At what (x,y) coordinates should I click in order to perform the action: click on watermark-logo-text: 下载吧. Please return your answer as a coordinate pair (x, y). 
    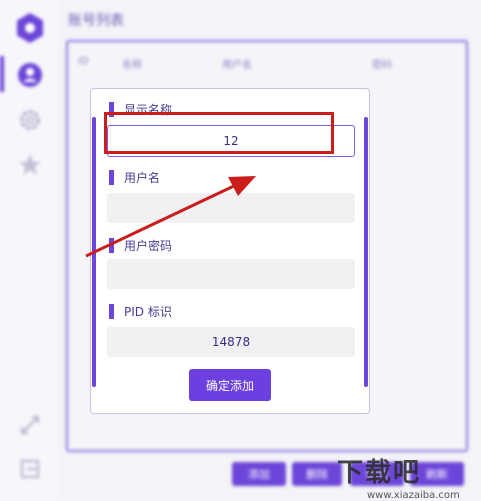
    Looking at the image, I should click on (379, 473).